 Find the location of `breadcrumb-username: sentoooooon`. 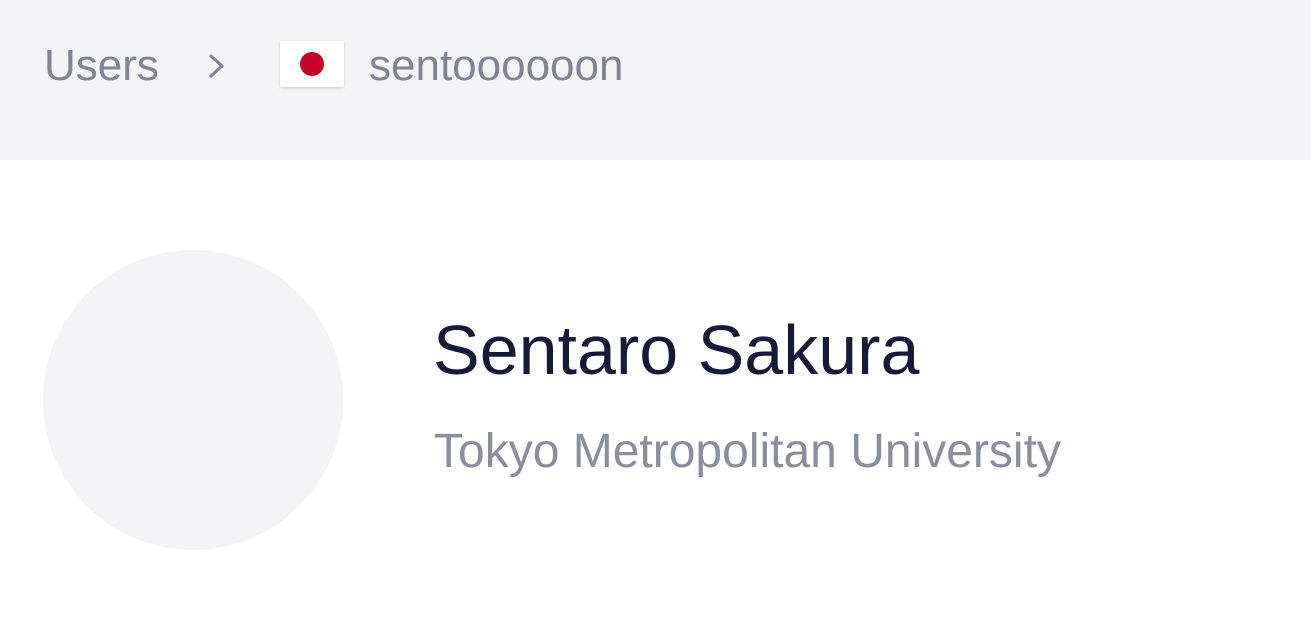

breadcrumb-username: sentoooooon is located at coordinates (496, 66).